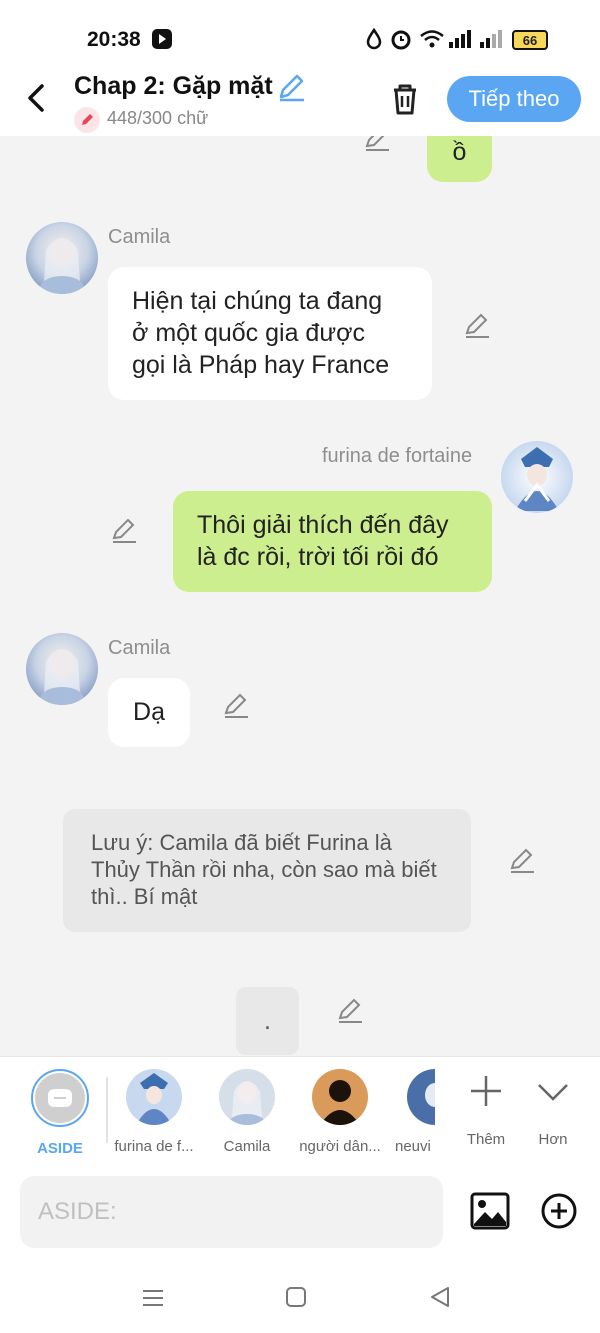 The image size is (600, 1333). Describe the element at coordinates (261, 365) in the screenshot. I see `message-line: gọi là Pháp hay France` at that location.